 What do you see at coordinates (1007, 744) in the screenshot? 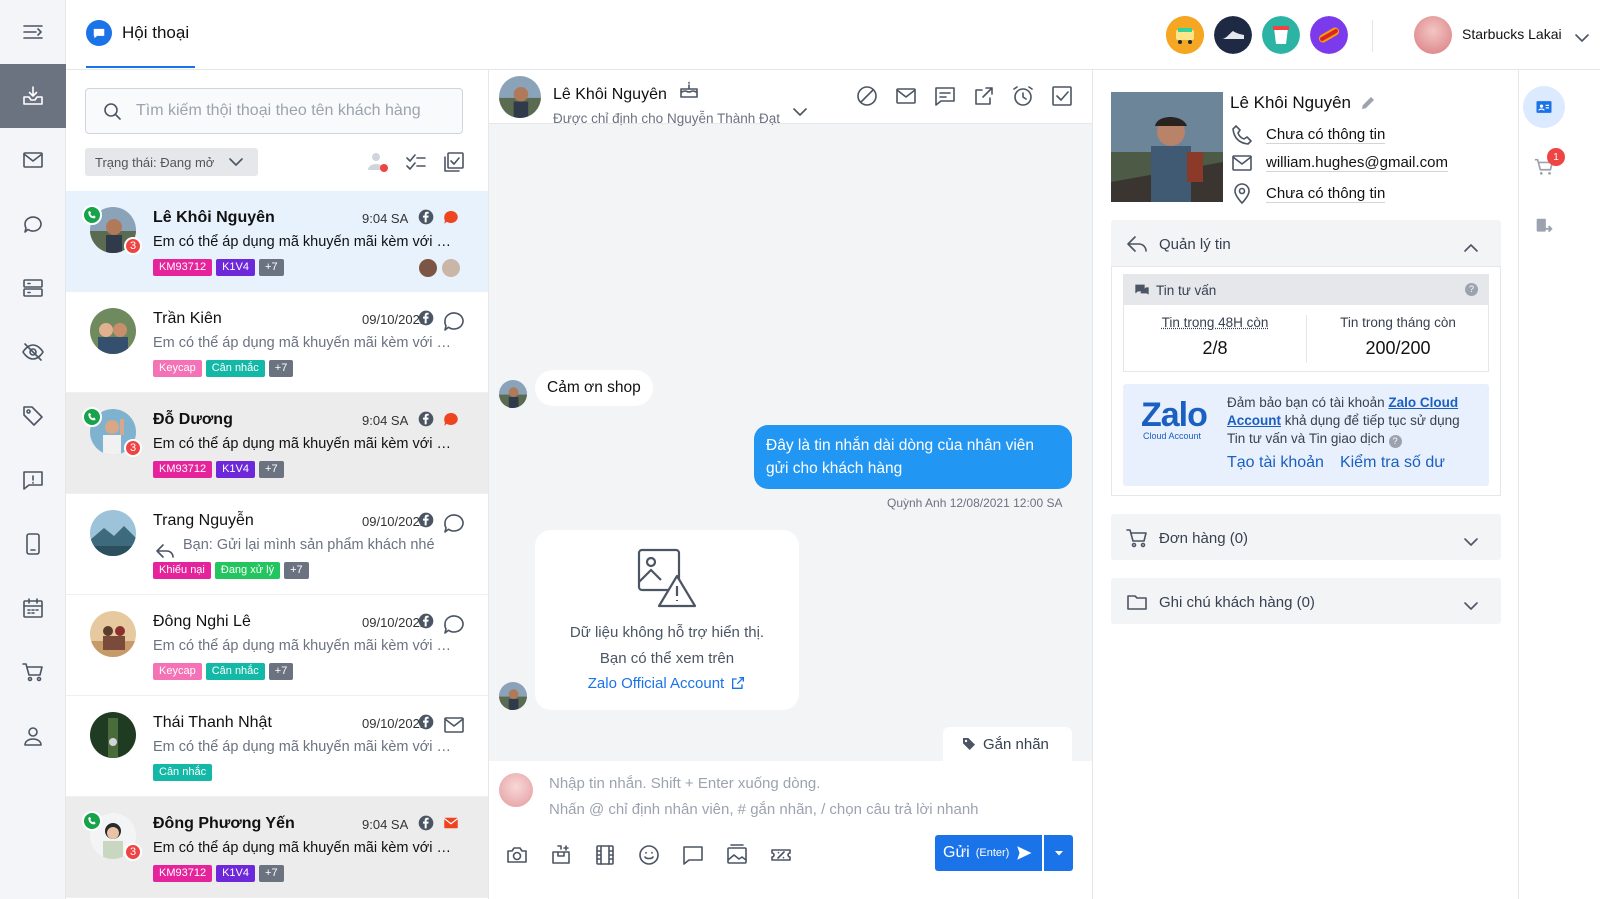
I see `add-label-button: Gắn nhãn` at bounding box center [1007, 744].